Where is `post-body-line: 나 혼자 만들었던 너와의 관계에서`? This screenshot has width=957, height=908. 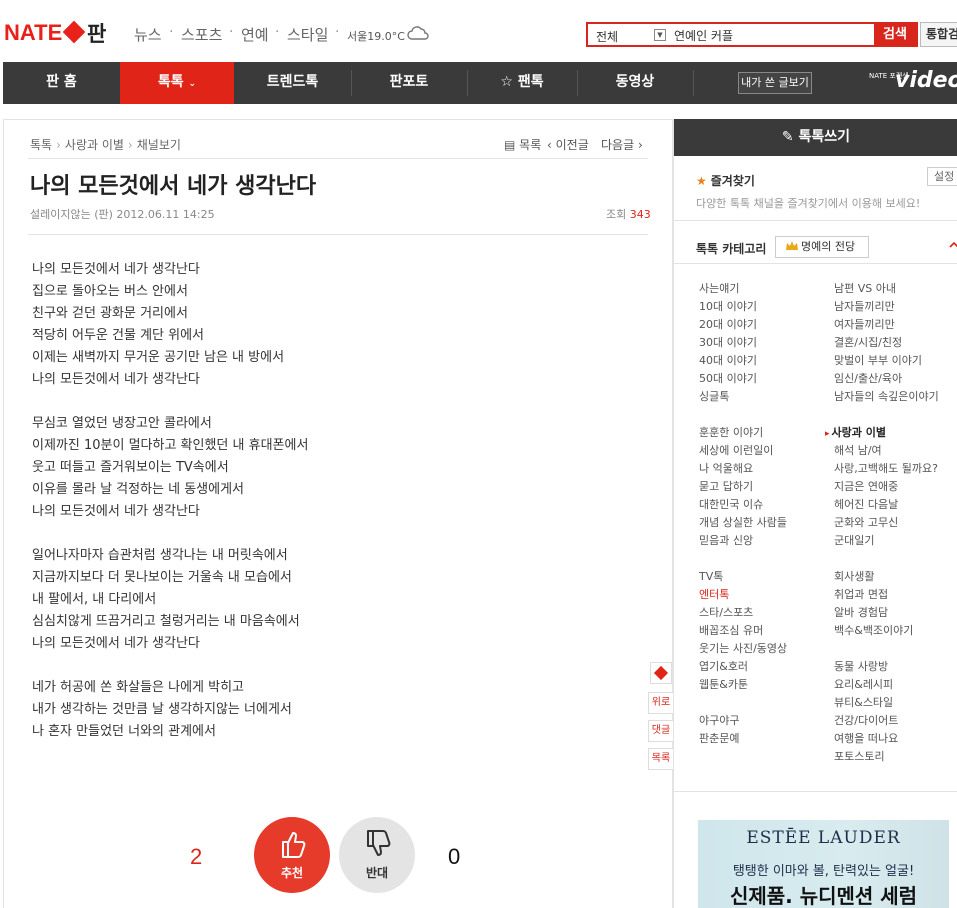
post-body-line: 나 혼자 만들었던 너와의 관계에서 is located at coordinates (124, 731).